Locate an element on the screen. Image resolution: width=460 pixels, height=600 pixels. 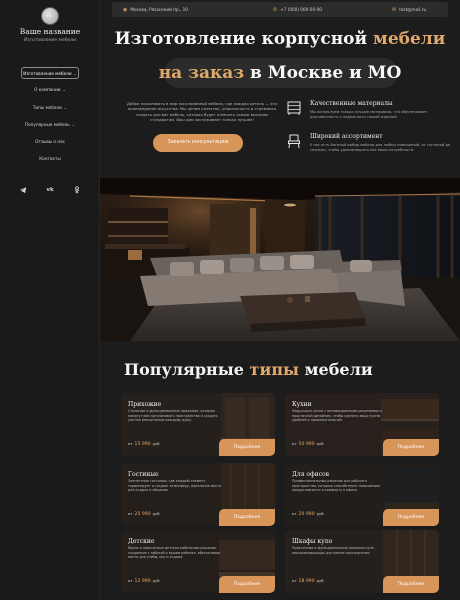
price-value: 18 990 is located at coordinates (306, 581).